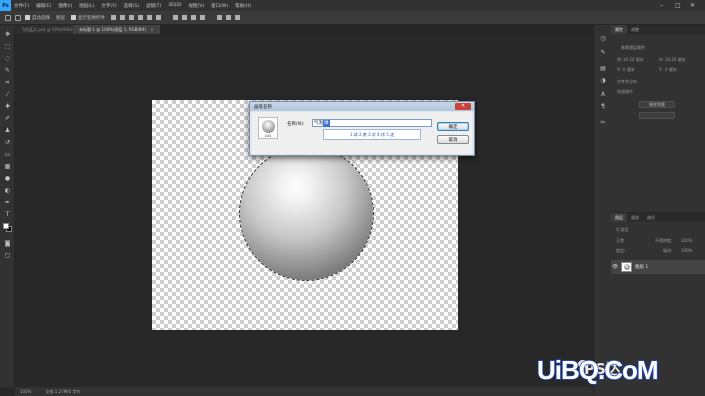 This screenshot has width=705, height=396. What do you see at coordinates (219, 6) in the screenshot?
I see `menu-window: 窗口(W)` at bounding box center [219, 6].